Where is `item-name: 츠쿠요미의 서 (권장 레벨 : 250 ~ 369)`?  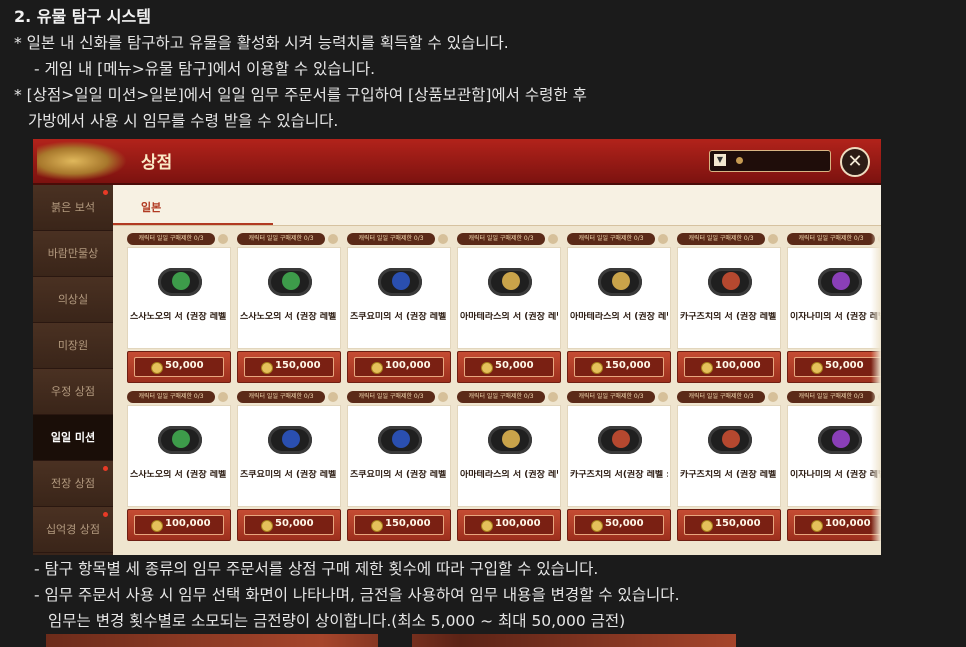
item-name: 츠쿠요미의 서 (권장 레벨 : 250 ~ 369) is located at coordinates (289, 475).